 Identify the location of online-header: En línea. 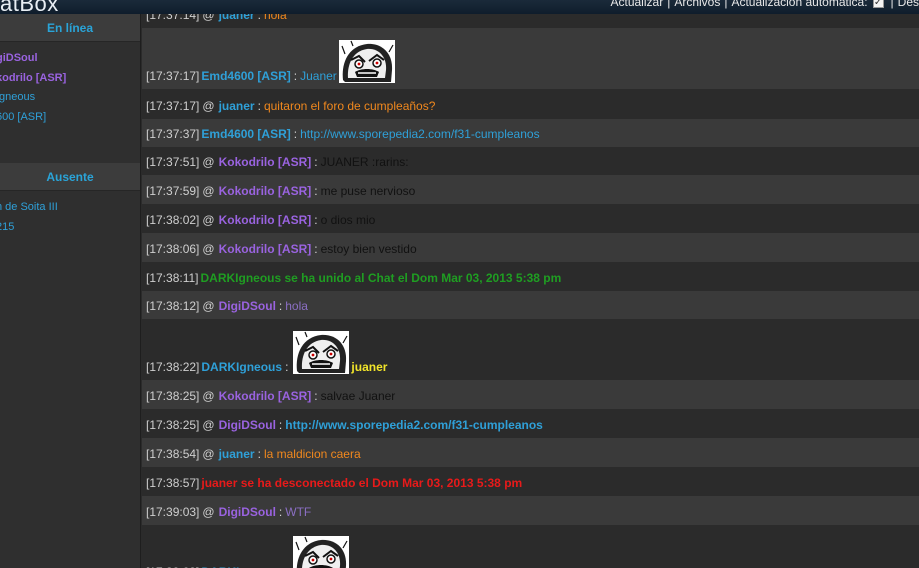
(70, 28).